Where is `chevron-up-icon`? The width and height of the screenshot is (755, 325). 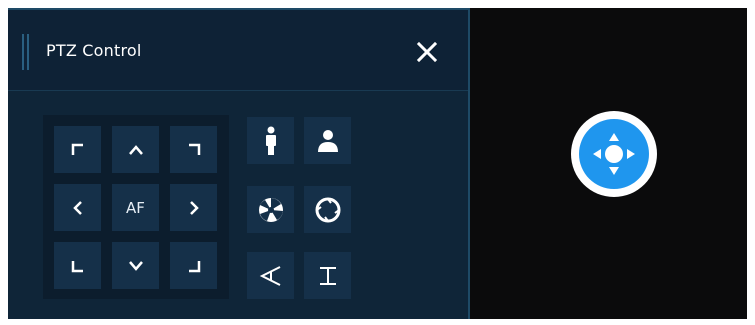
chevron-up-icon is located at coordinates (135, 149).